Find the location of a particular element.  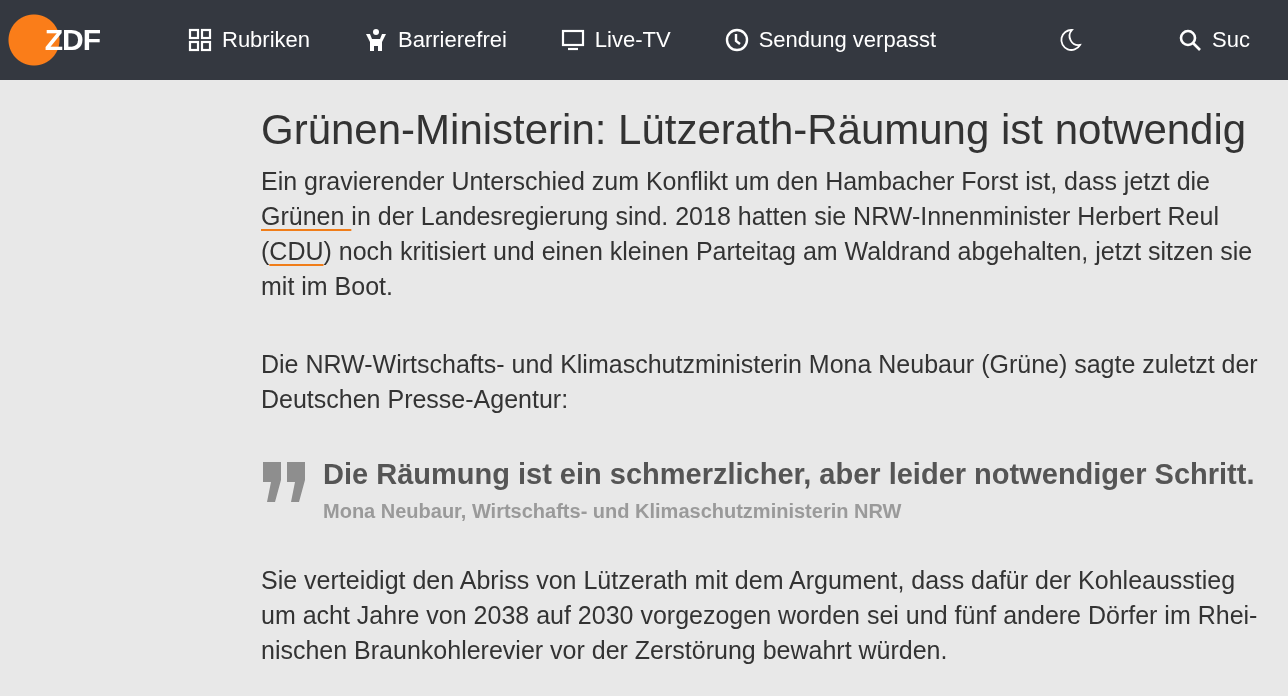

nav-link: Sendung verpasst is located at coordinates (830, 40).